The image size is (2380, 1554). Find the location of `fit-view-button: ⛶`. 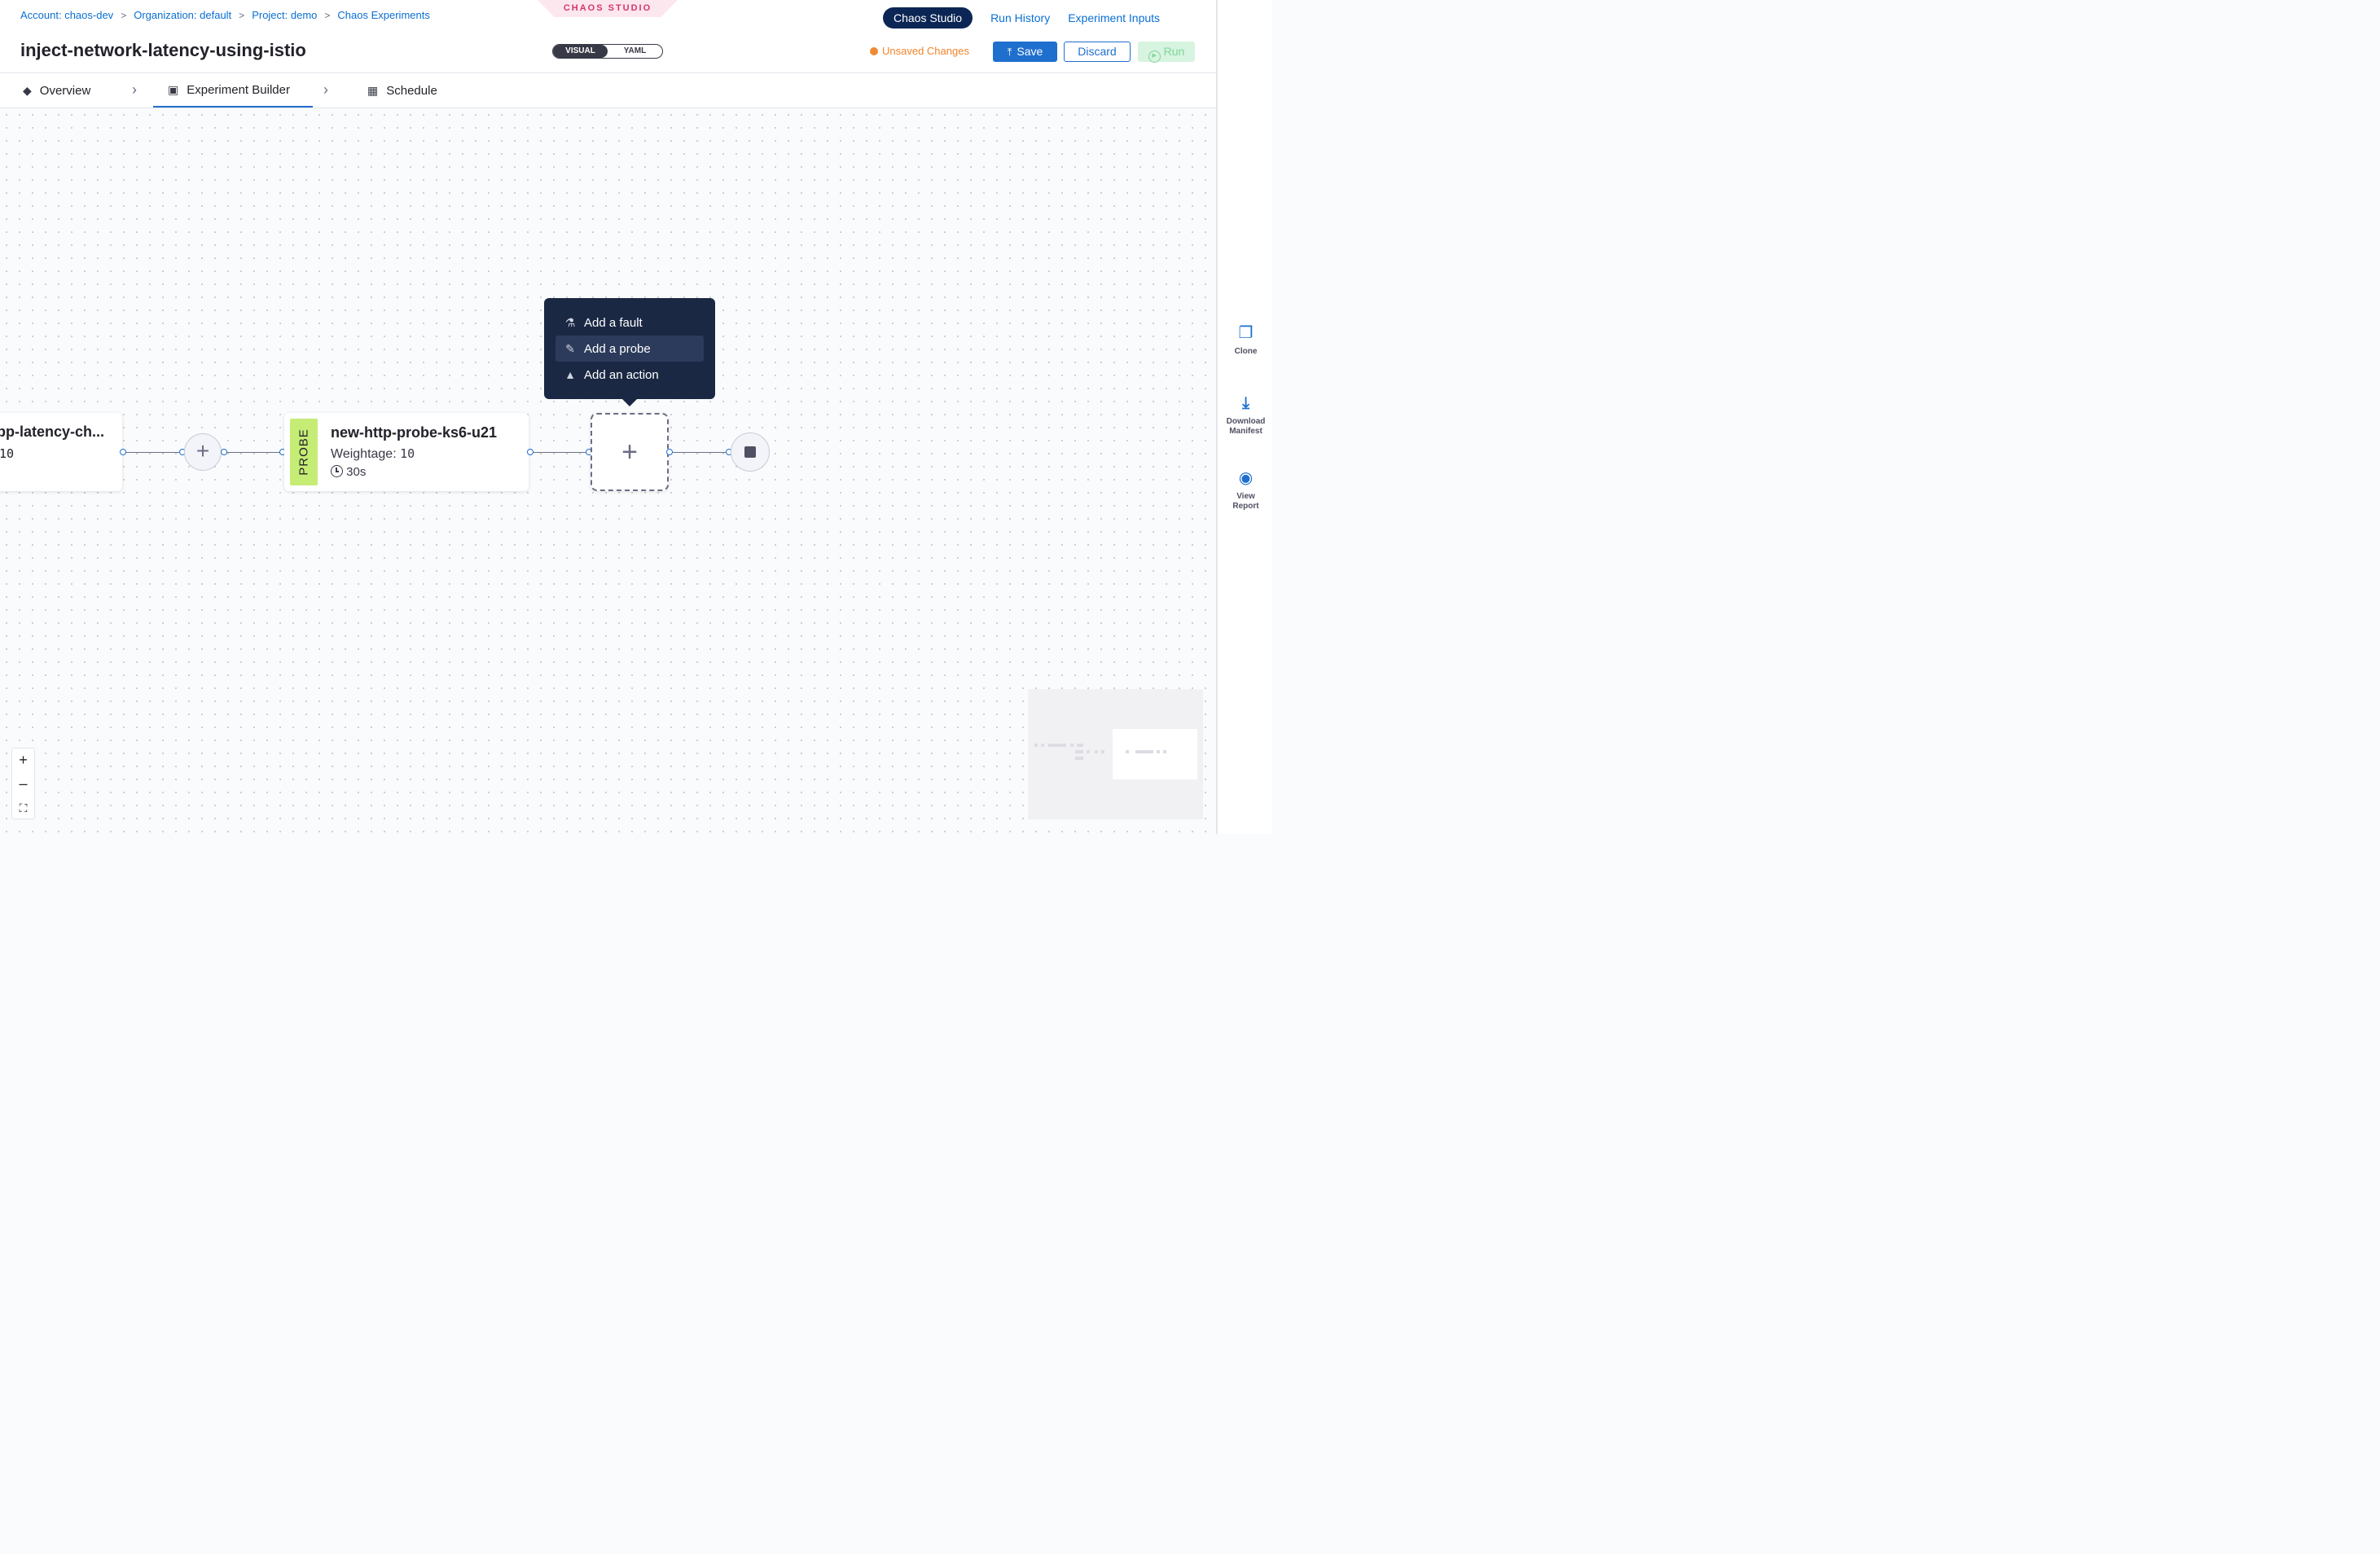

fit-view-button: ⛶ is located at coordinates (23, 807).